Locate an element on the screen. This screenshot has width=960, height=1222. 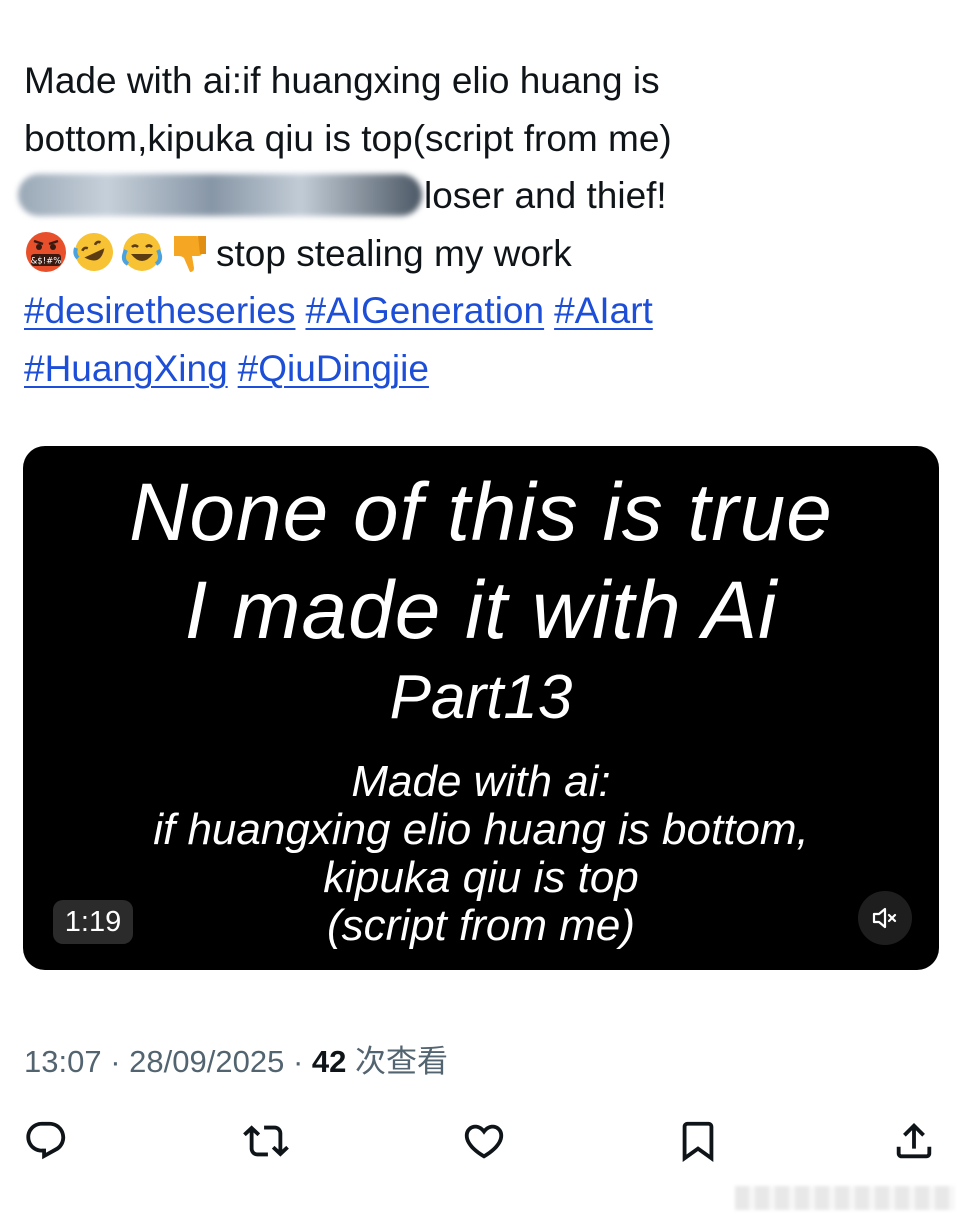
mute-button is located at coordinates (885, 918).